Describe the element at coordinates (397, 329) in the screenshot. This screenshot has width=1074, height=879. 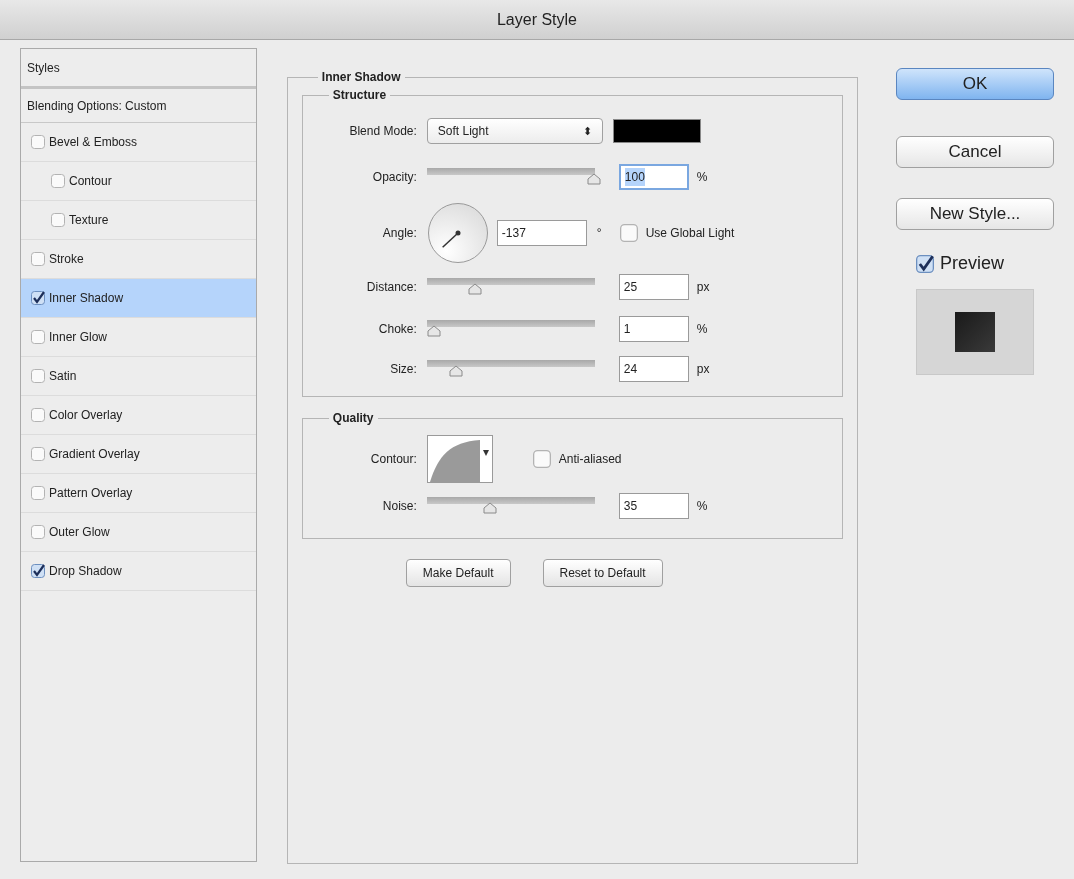
I see `field-label: Choke:` at that location.